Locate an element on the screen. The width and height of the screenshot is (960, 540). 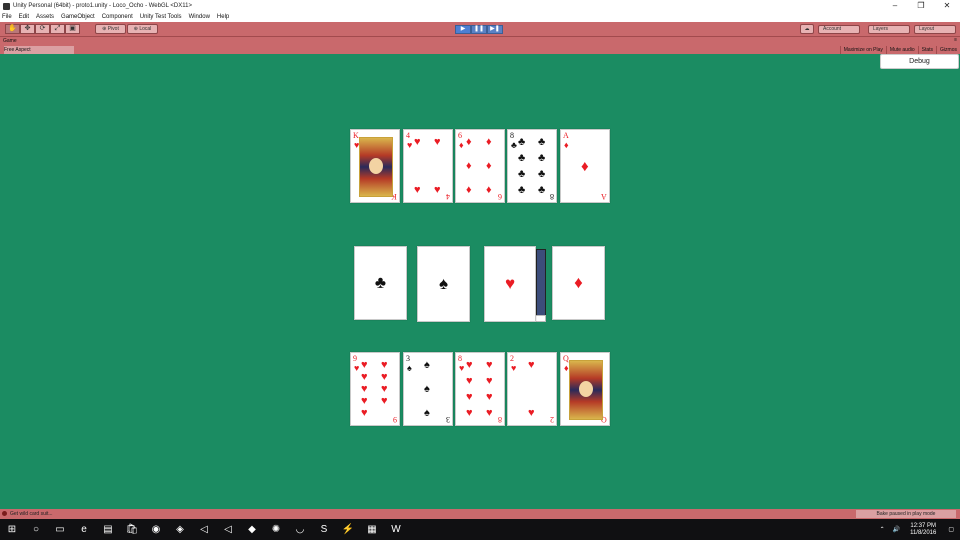
opponent-card: 6 ♦ 6 ♦ ♦ ♦ ♦ ♦ ♦ is located at coordinates (480, 166).